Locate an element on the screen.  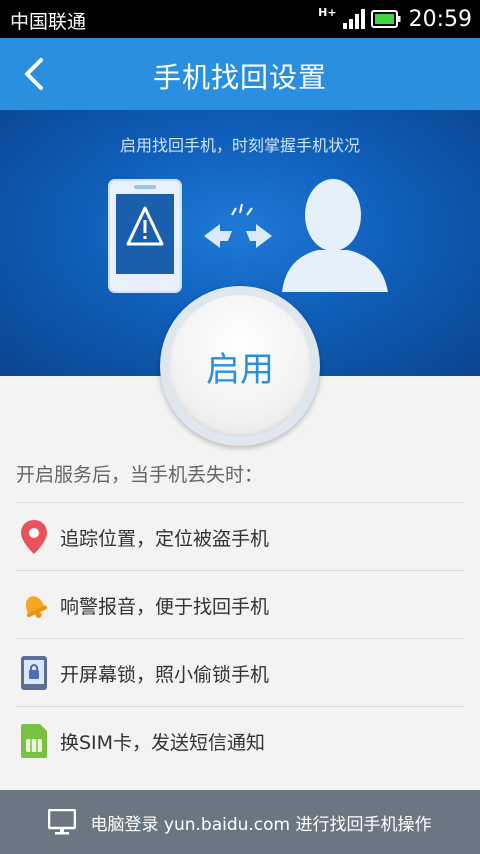
feature-text: 换SIM卡，发送短信通知 is located at coordinates (163, 742).